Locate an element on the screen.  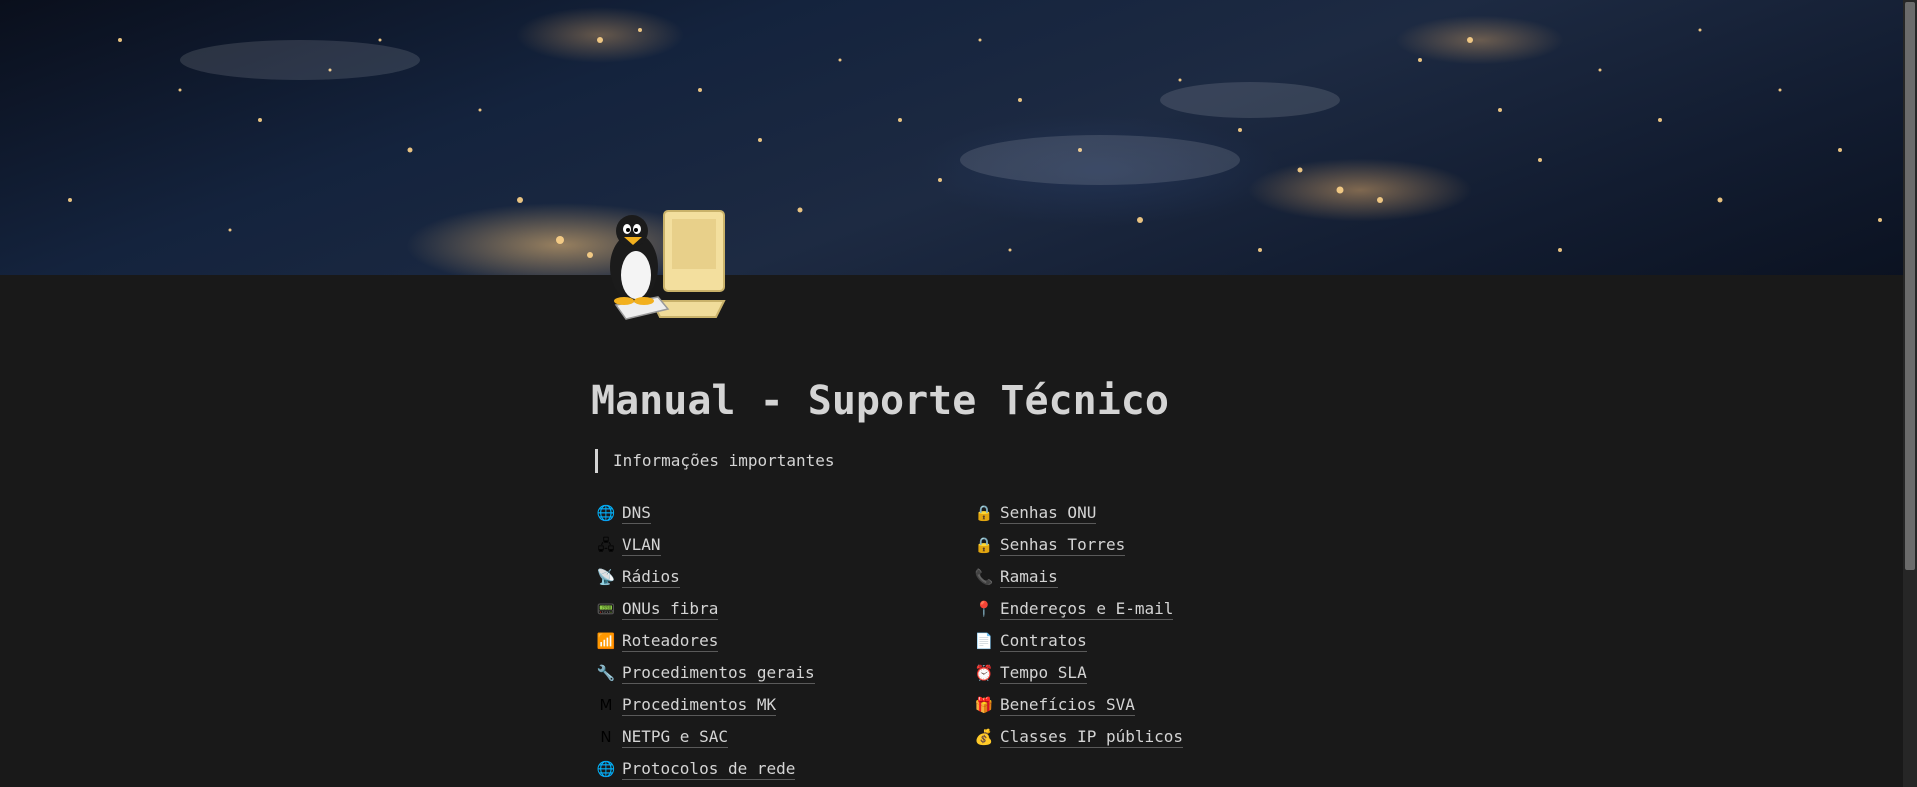
page-link-label: Ramais is located at coordinates (1029, 577).